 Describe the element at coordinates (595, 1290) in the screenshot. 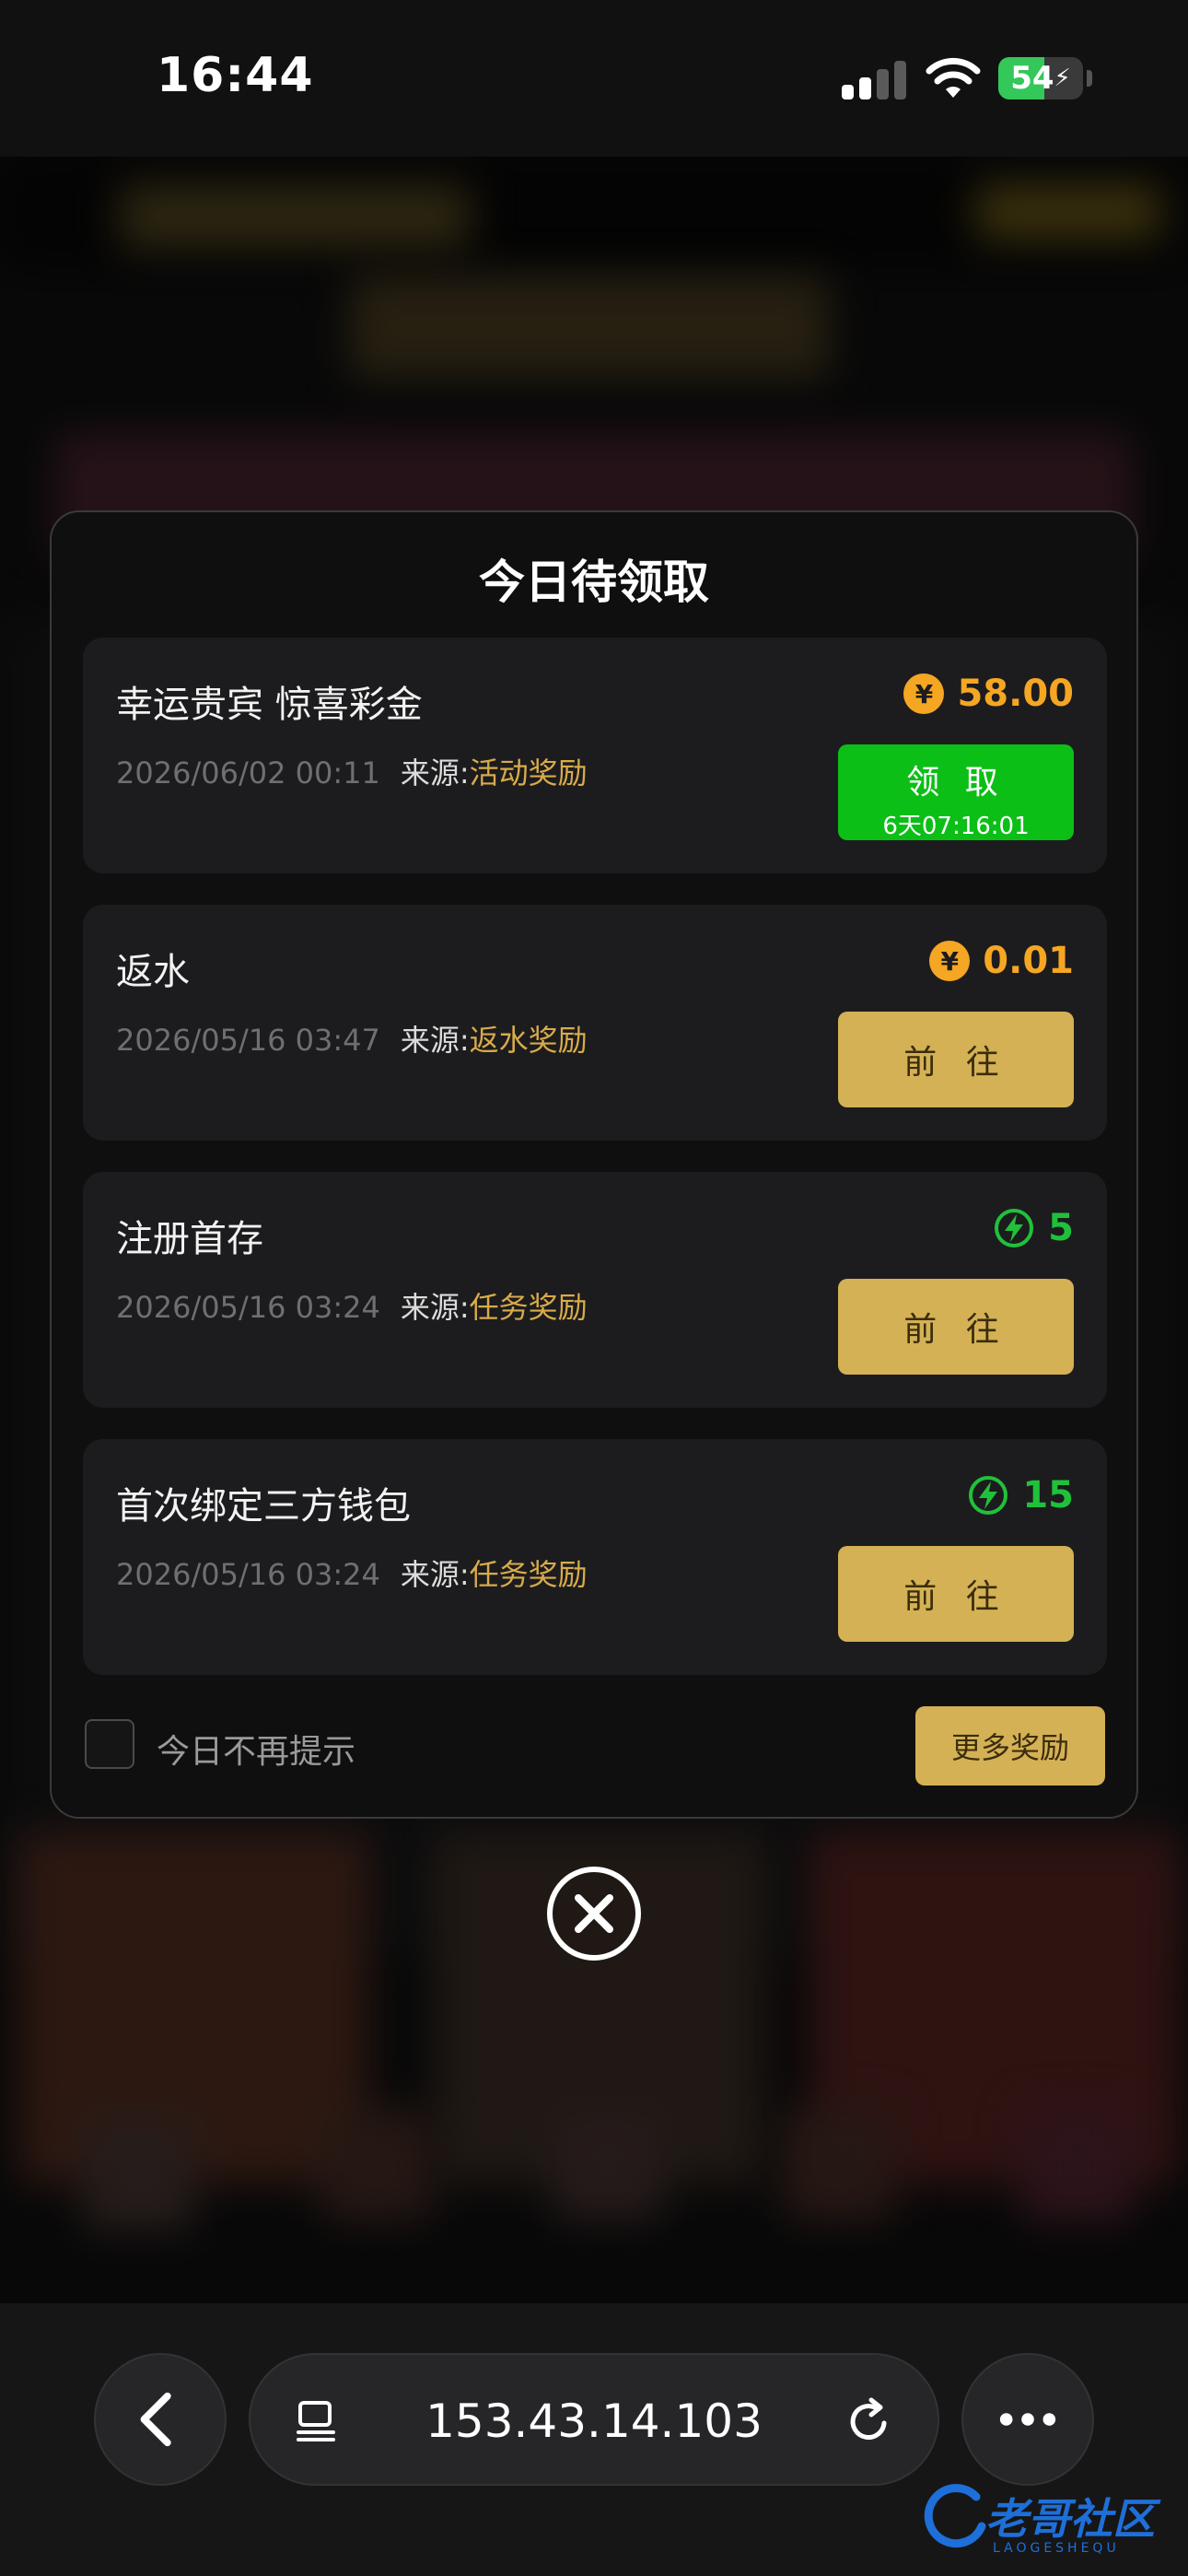

I see `reward-card: 注册首存 2026/05/16 03:24 来源:任务奖励 5 前 往` at that location.